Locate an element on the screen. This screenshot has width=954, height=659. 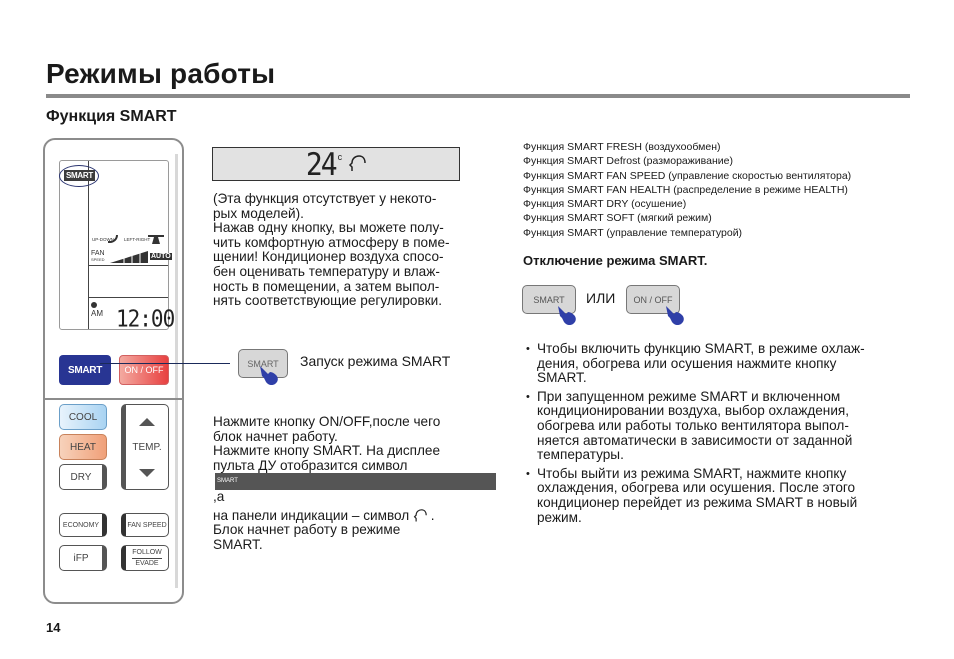
section-title: Функция SMART is located at coordinates (111, 116).